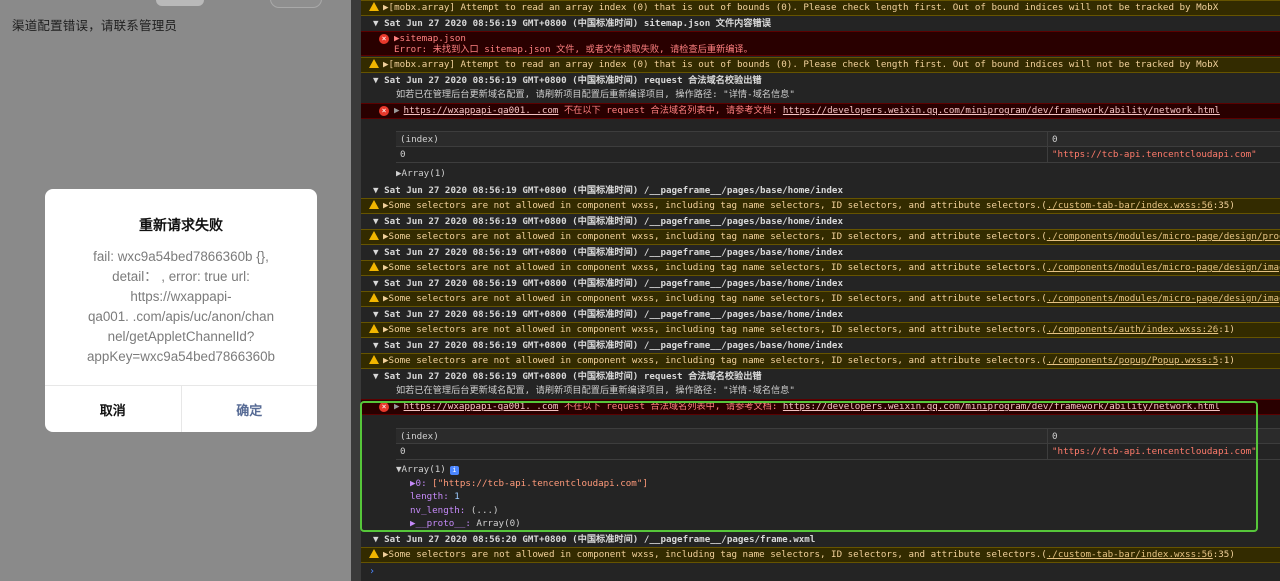  I want to click on simulator-tab-indicator, so click(180, 3).